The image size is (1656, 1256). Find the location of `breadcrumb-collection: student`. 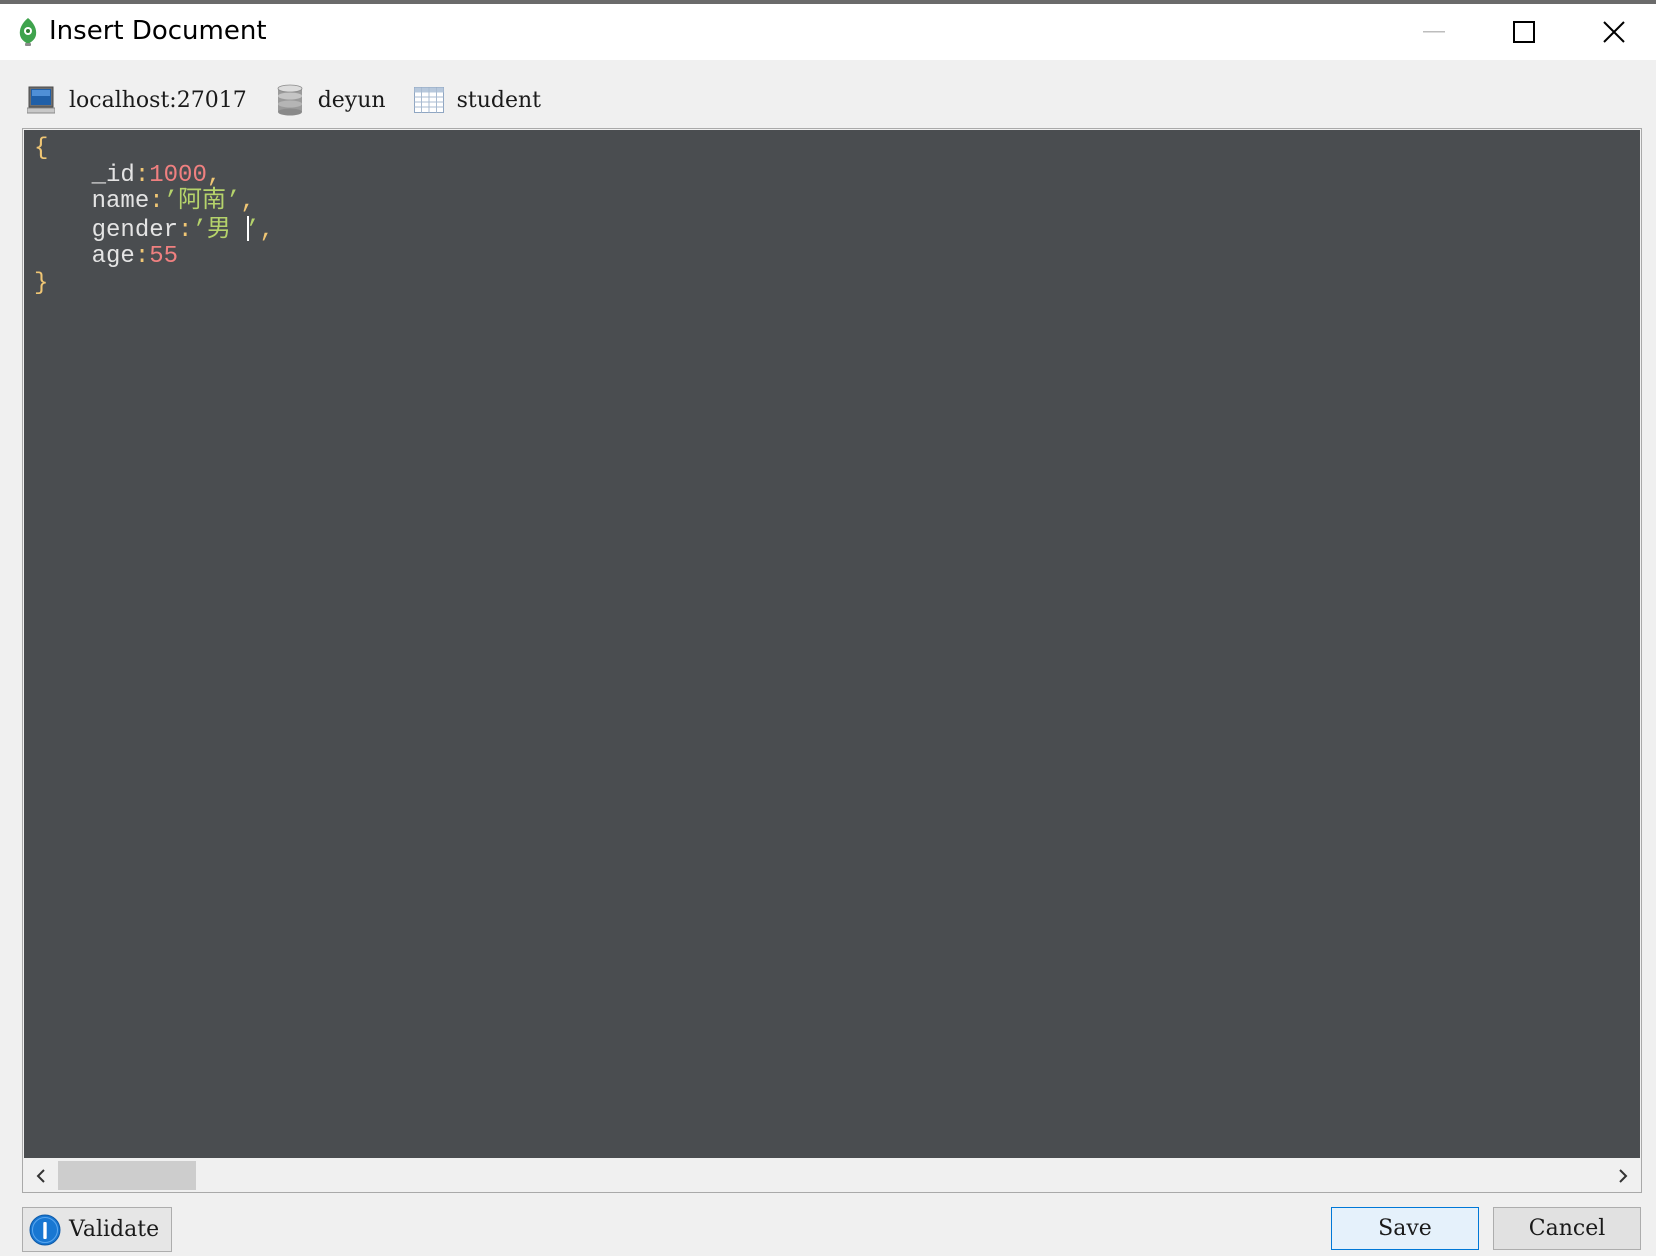

breadcrumb-collection: student is located at coordinates (477, 100).